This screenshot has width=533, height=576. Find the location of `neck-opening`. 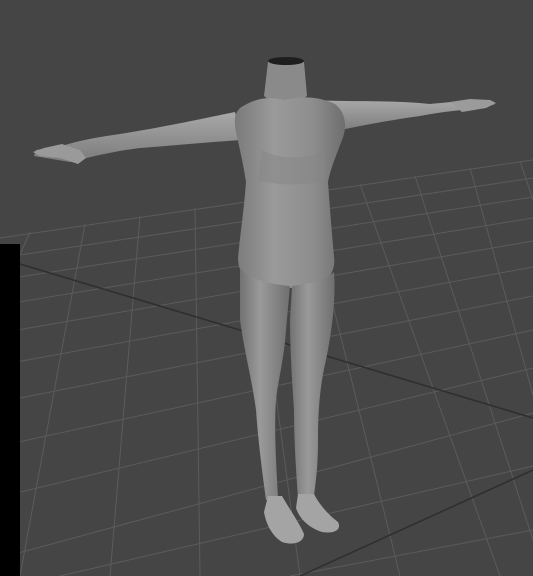

neck-opening is located at coordinates (286, 61).